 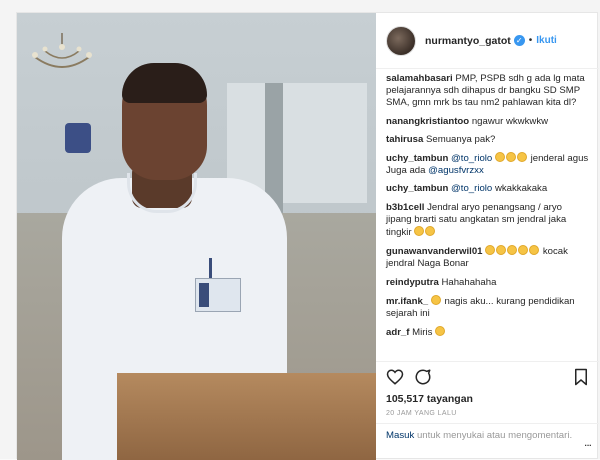 I want to click on comment-username: tahirusa, so click(x=404, y=139).